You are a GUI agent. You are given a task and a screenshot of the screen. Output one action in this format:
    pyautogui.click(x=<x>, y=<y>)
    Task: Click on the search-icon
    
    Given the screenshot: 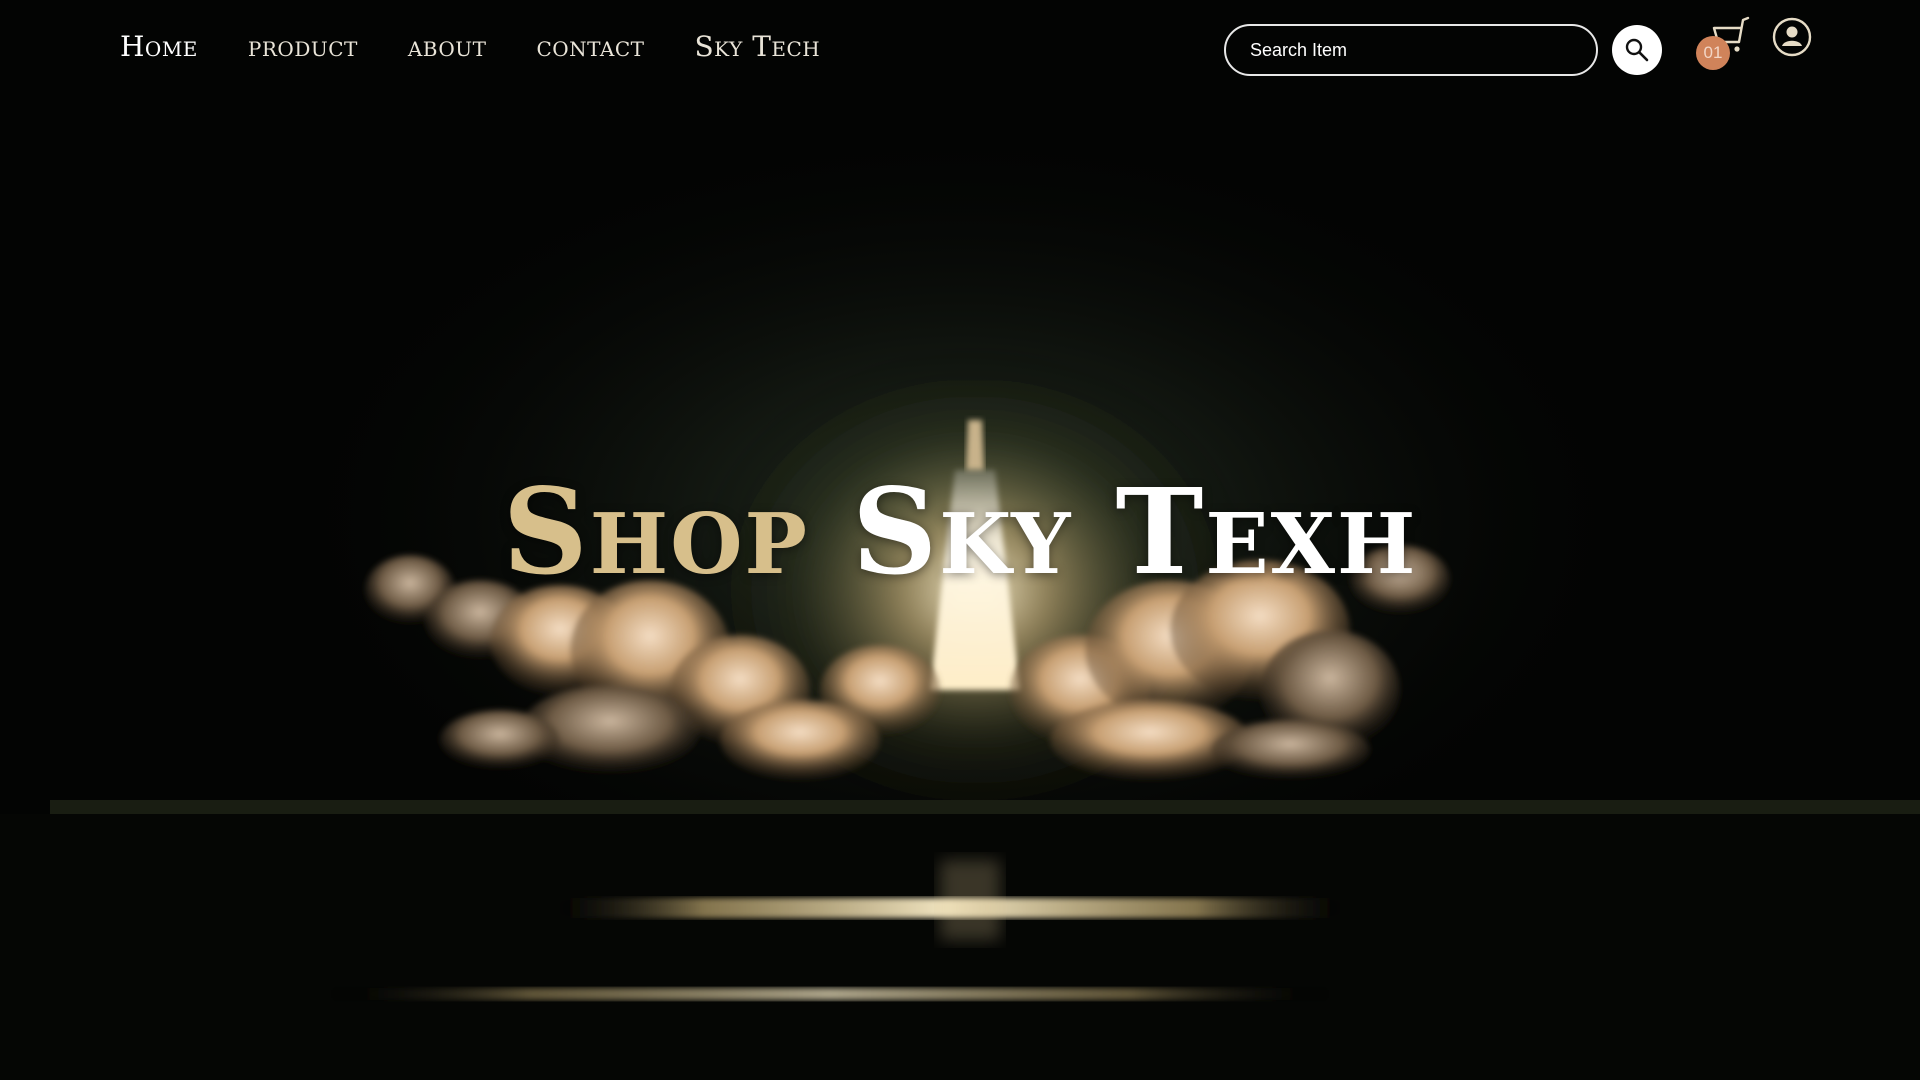 What is the action you would take?
    pyautogui.click(x=1637, y=50)
    